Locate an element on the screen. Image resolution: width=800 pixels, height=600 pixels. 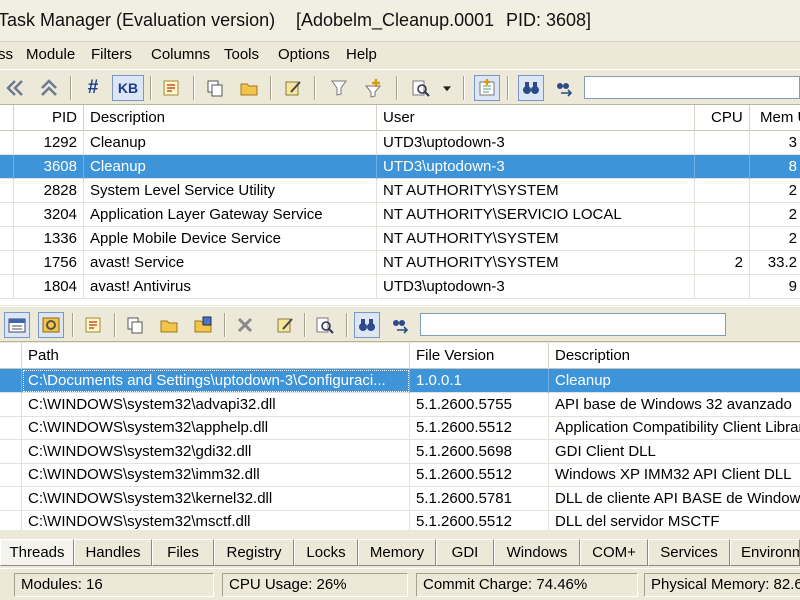
path-cell: C:\WINDOWS\system32\apphelp.dll is located at coordinates (216, 428).